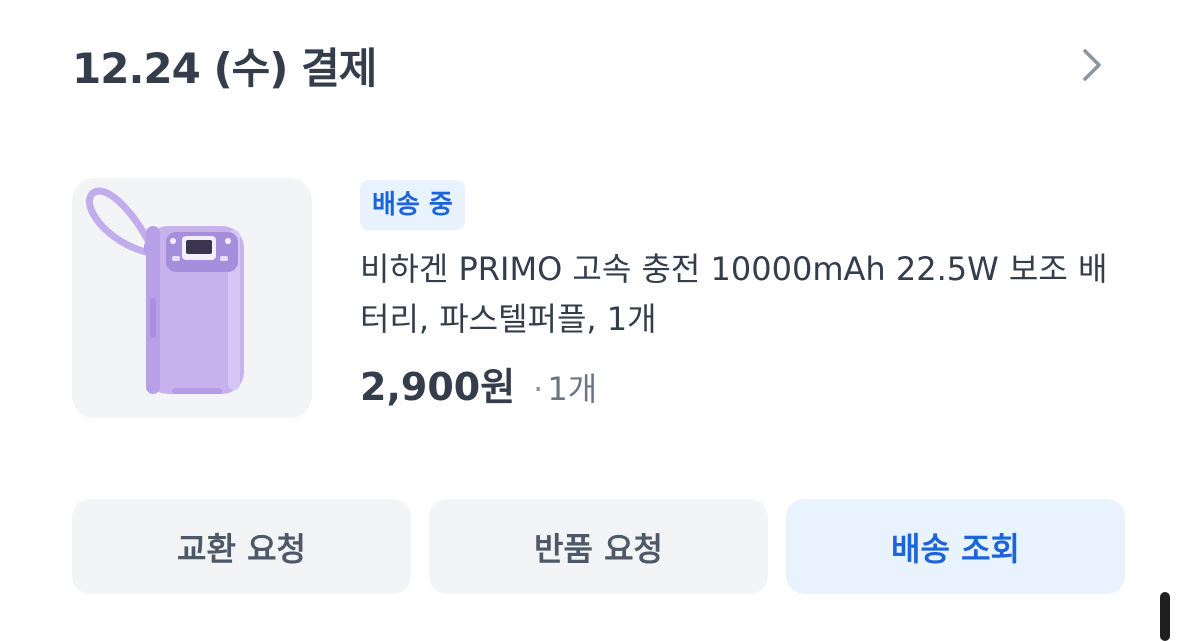 The image size is (1179, 641). Describe the element at coordinates (241, 546) in the screenshot. I see `exchange-request-button: 교환 요청` at that location.